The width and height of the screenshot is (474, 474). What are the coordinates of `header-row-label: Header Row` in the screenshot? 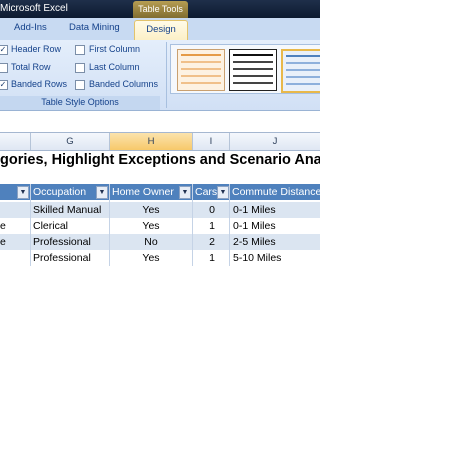 It's located at (36, 49).